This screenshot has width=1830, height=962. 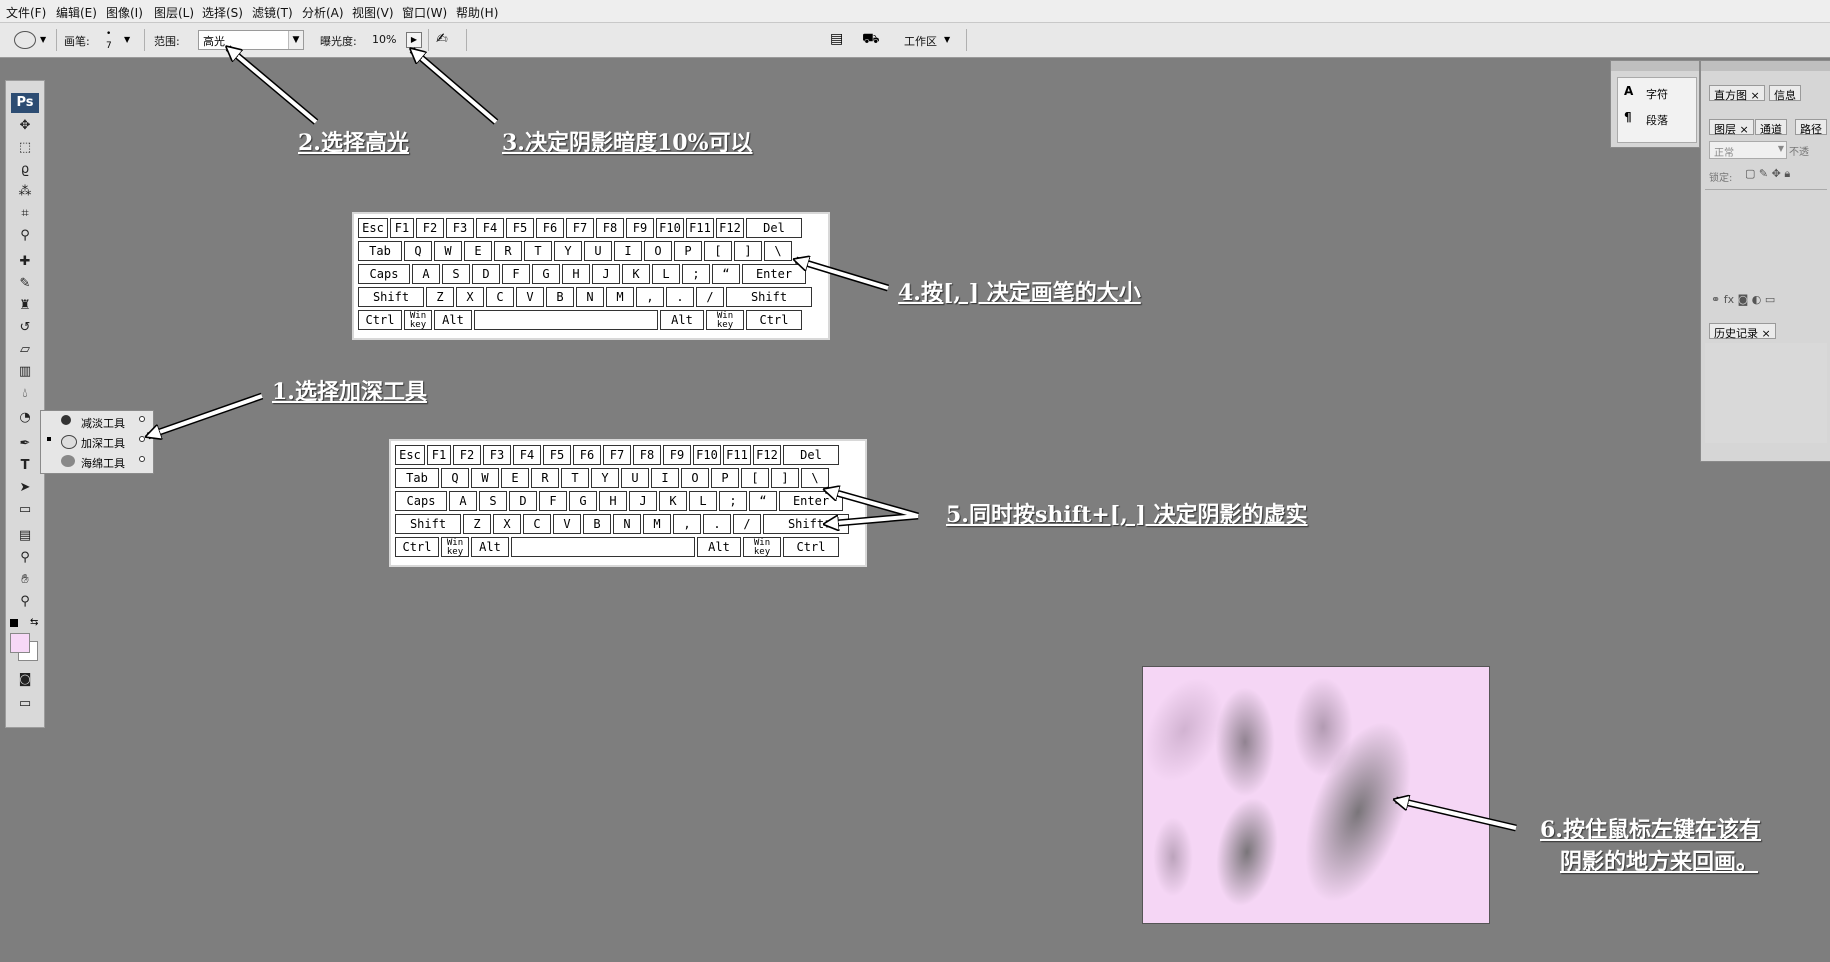 What do you see at coordinates (842, 275) in the screenshot?
I see `arrow-to-bracket-keys` at bounding box center [842, 275].